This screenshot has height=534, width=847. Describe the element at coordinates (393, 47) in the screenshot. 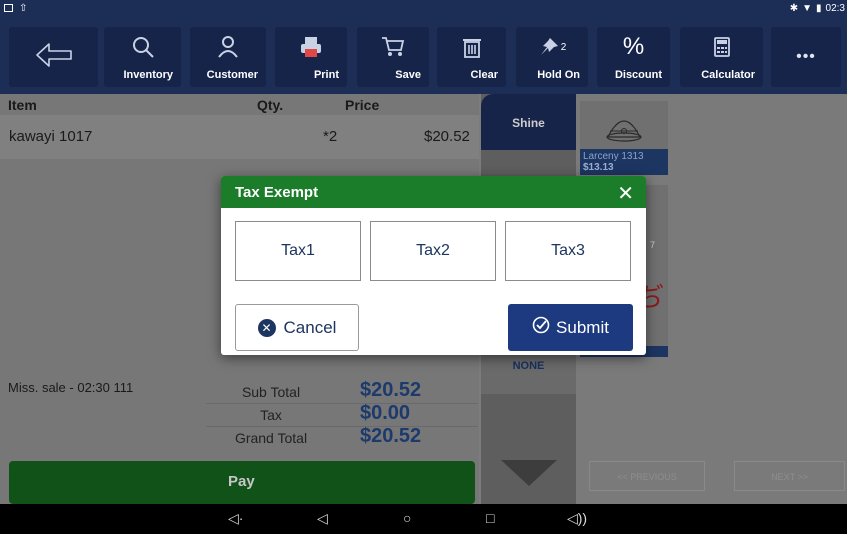

I see `cart-icon` at that location.